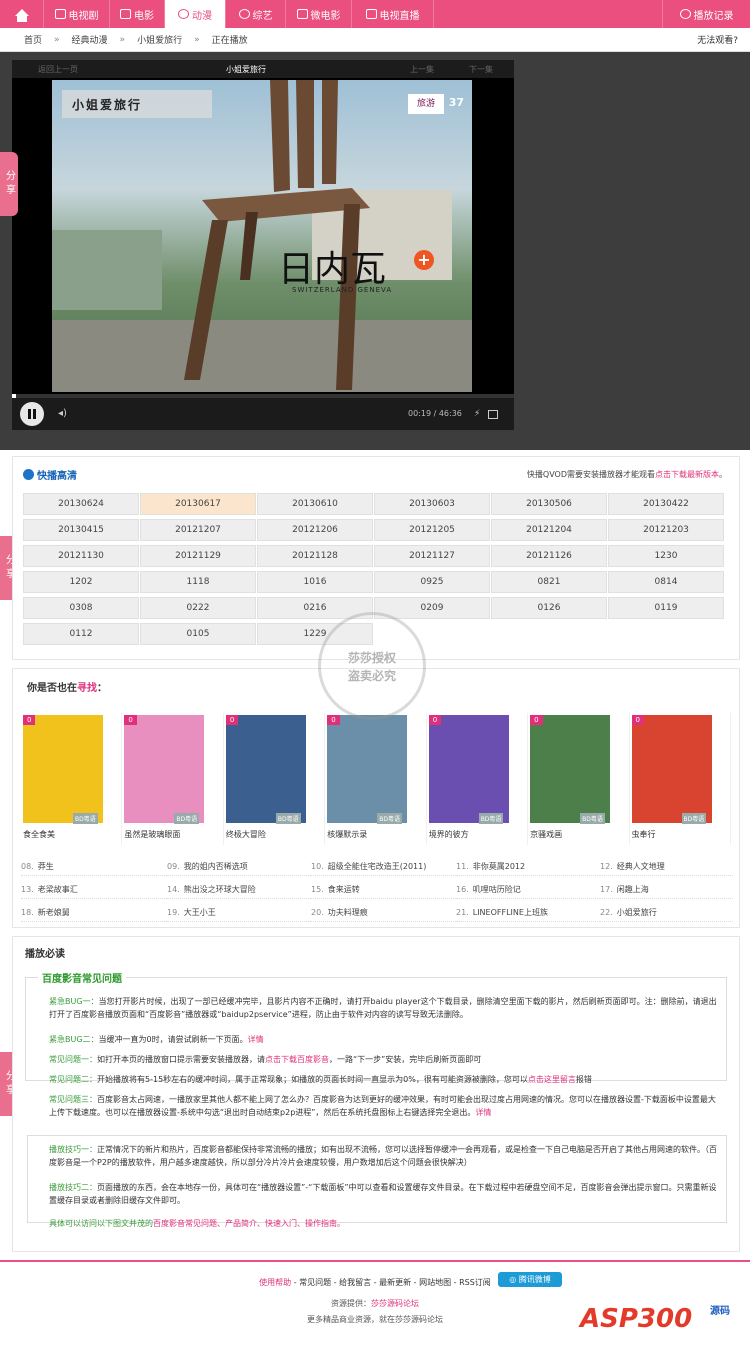  What do you see at coordinates (528, 866) in the screenshot?
I see `list-item: 11. 非你莫属2012` at bounding box center [528, 866].